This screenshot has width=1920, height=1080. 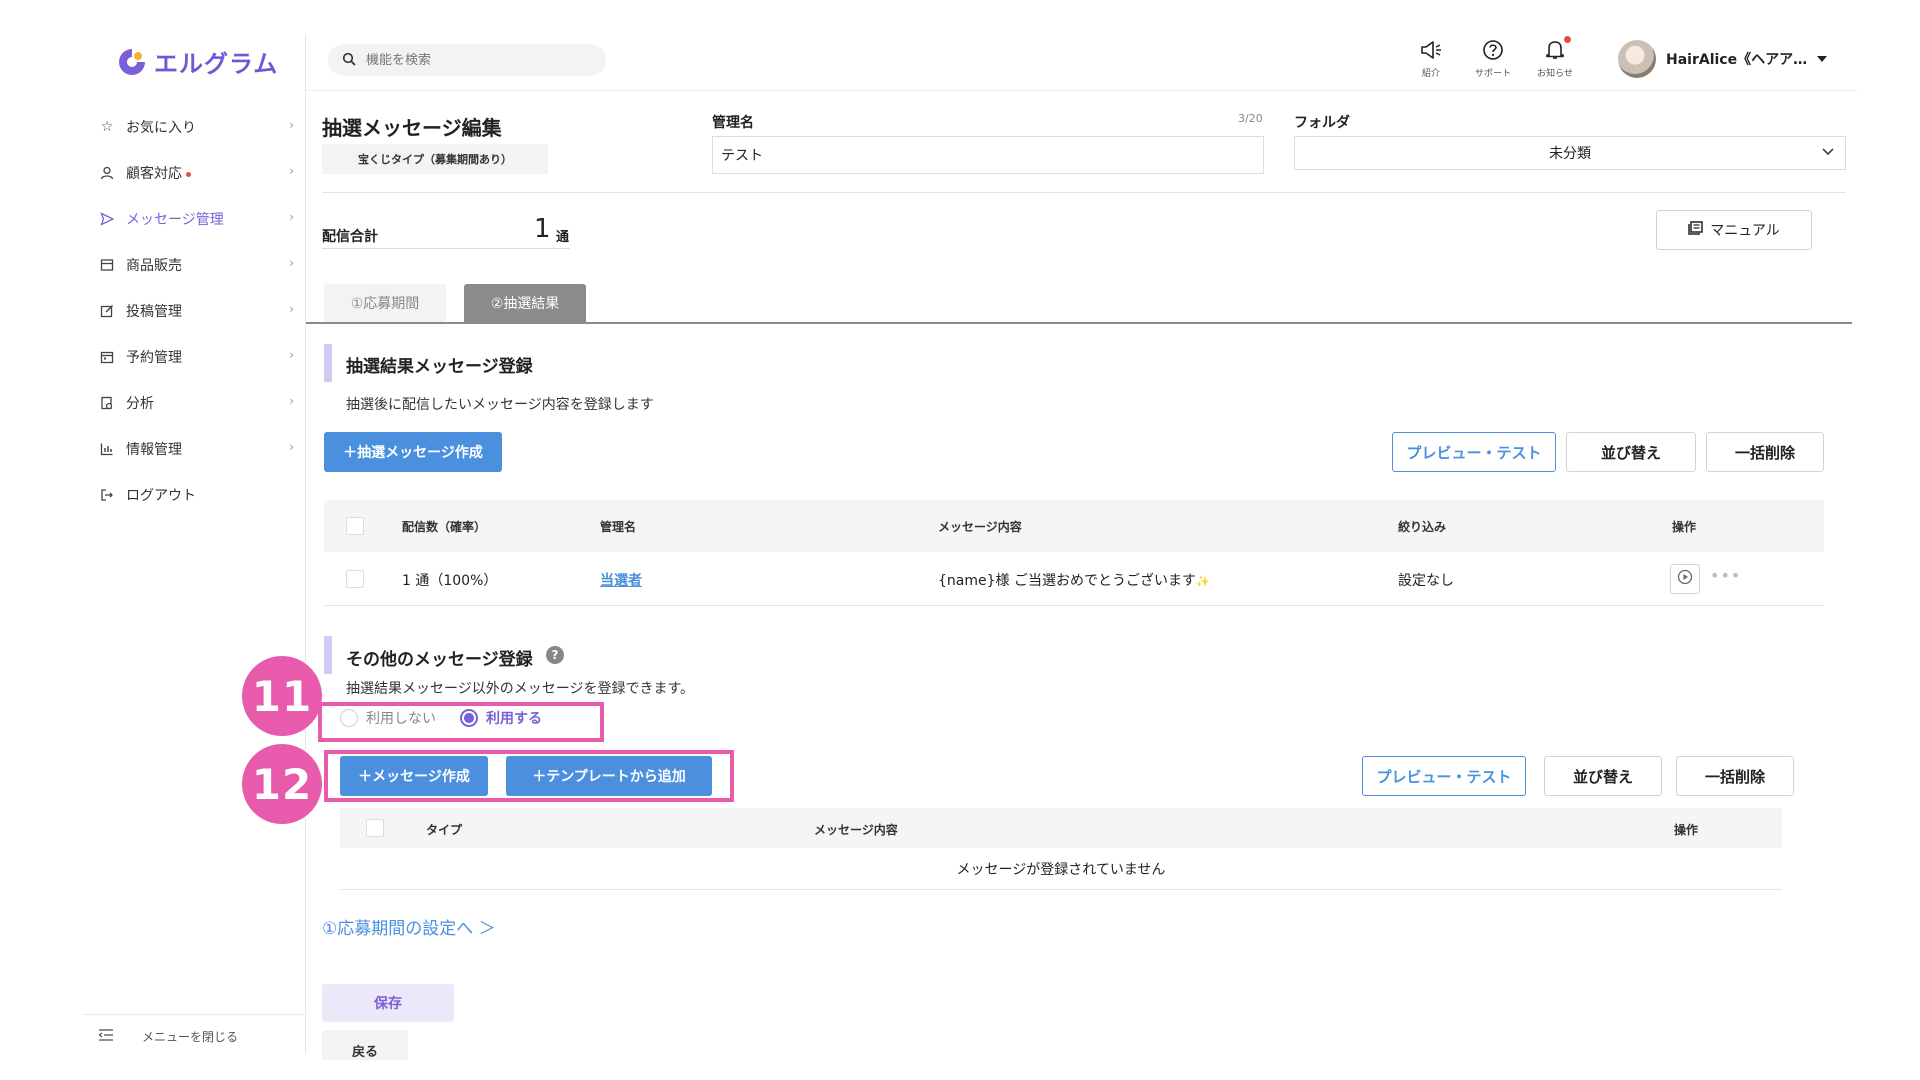 I want to click on notice-label: お知らせ, so click(x=1555, y=74).